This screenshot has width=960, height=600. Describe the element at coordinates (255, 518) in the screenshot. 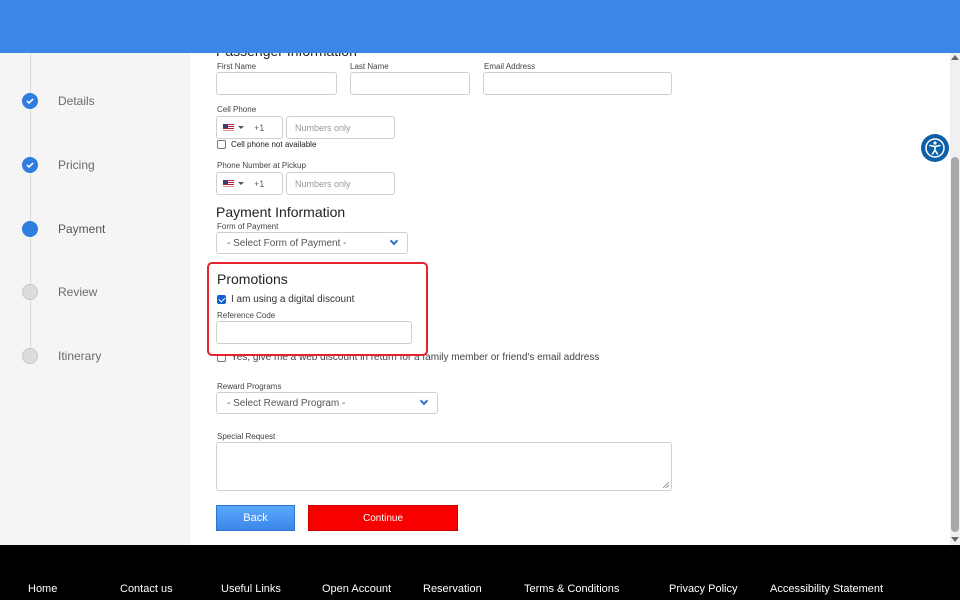

I see `back-button: Back` at that location.